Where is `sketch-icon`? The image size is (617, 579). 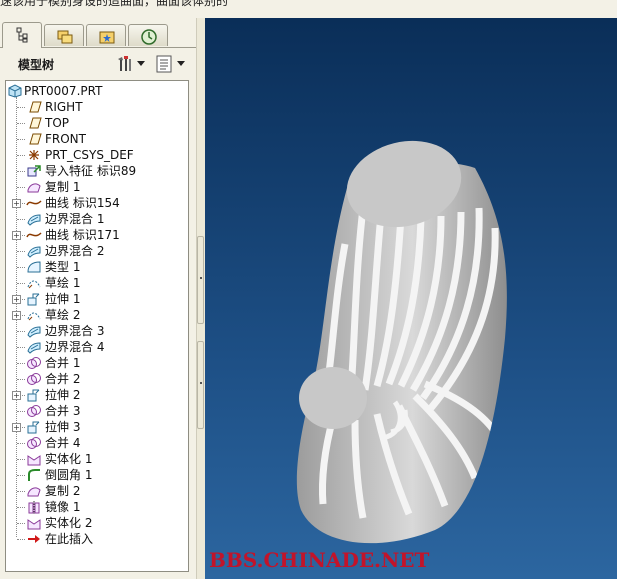
sketch-icon is located at coordinates (34, 284).